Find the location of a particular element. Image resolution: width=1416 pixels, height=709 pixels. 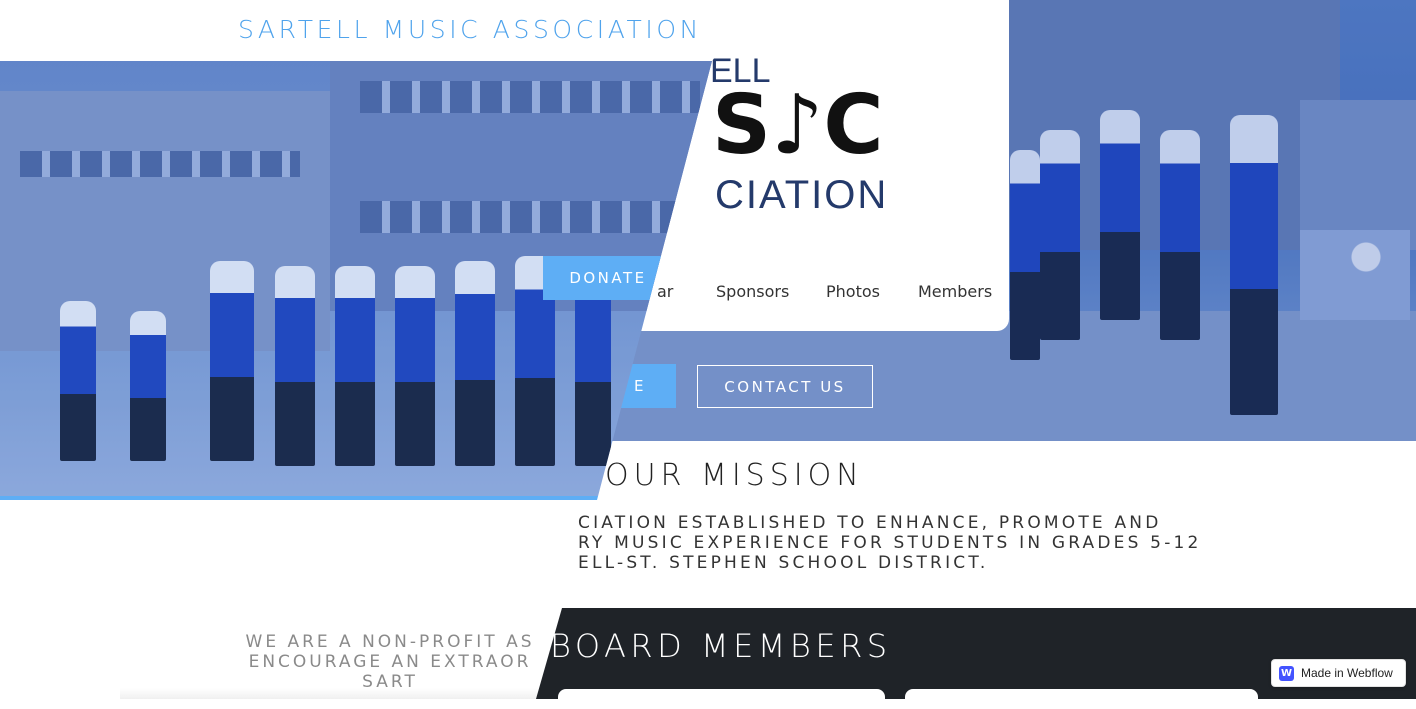

nav-link-calendar: ar is located at coordinates (665, 291).